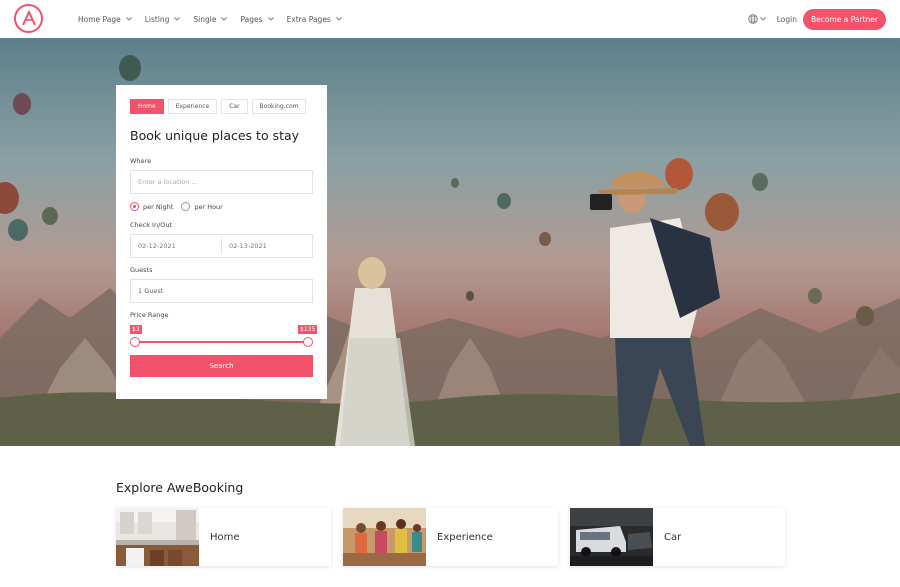 This screenshot has height=587, width=900. Describe the element at coordinates (251, 19) in the screenshot. I see `menu-label: Pages` at that location.